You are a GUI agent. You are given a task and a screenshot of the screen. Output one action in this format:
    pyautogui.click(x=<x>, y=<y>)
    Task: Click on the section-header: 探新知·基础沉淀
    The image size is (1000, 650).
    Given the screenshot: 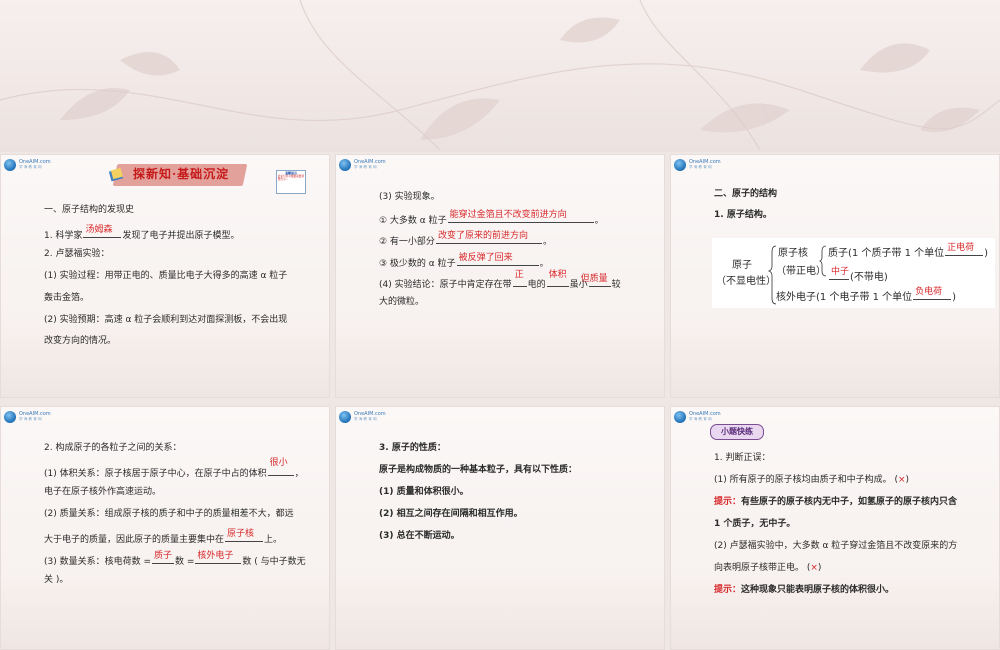 What is the action you would take?
    pyautogui.click(x=181, y=174)
    